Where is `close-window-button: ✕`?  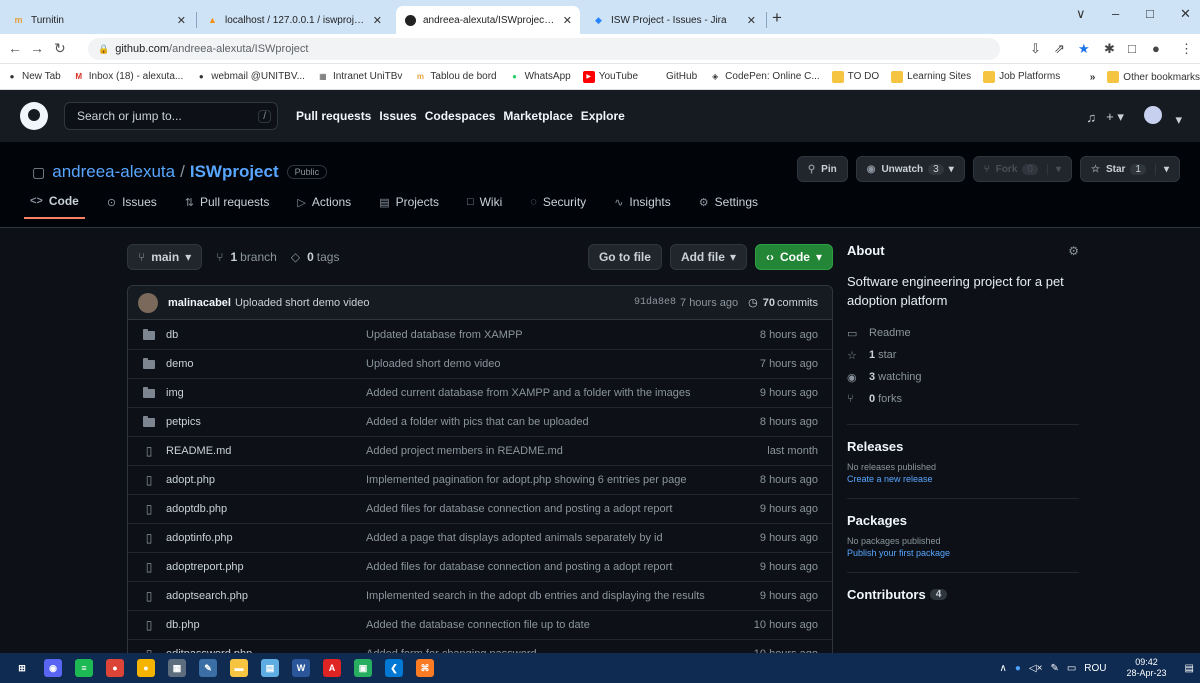
close-window-button: ✕ is located at coordinates (1185, 14).